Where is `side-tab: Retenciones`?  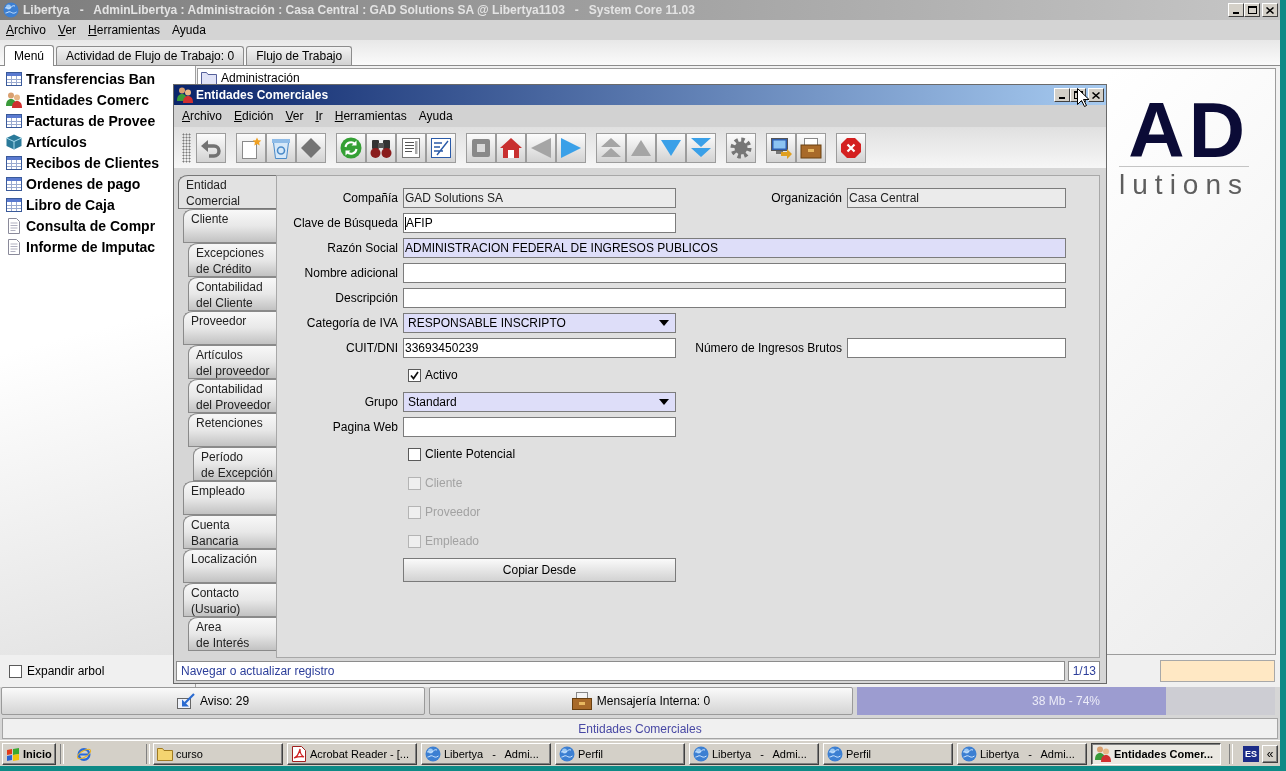 side-tab: Retenciones is located at coordinates (232, 430).